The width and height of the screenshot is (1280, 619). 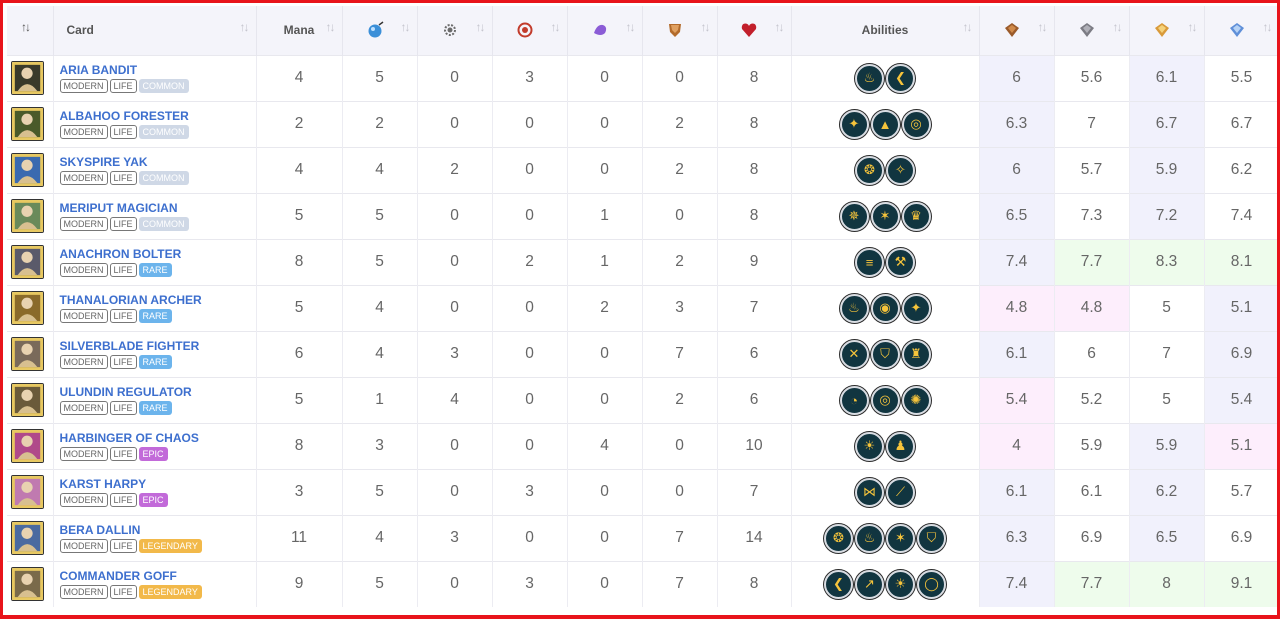 I want to click on card-name-link: SILVERBLADE FIGHTER, so click(x=158, y=346).